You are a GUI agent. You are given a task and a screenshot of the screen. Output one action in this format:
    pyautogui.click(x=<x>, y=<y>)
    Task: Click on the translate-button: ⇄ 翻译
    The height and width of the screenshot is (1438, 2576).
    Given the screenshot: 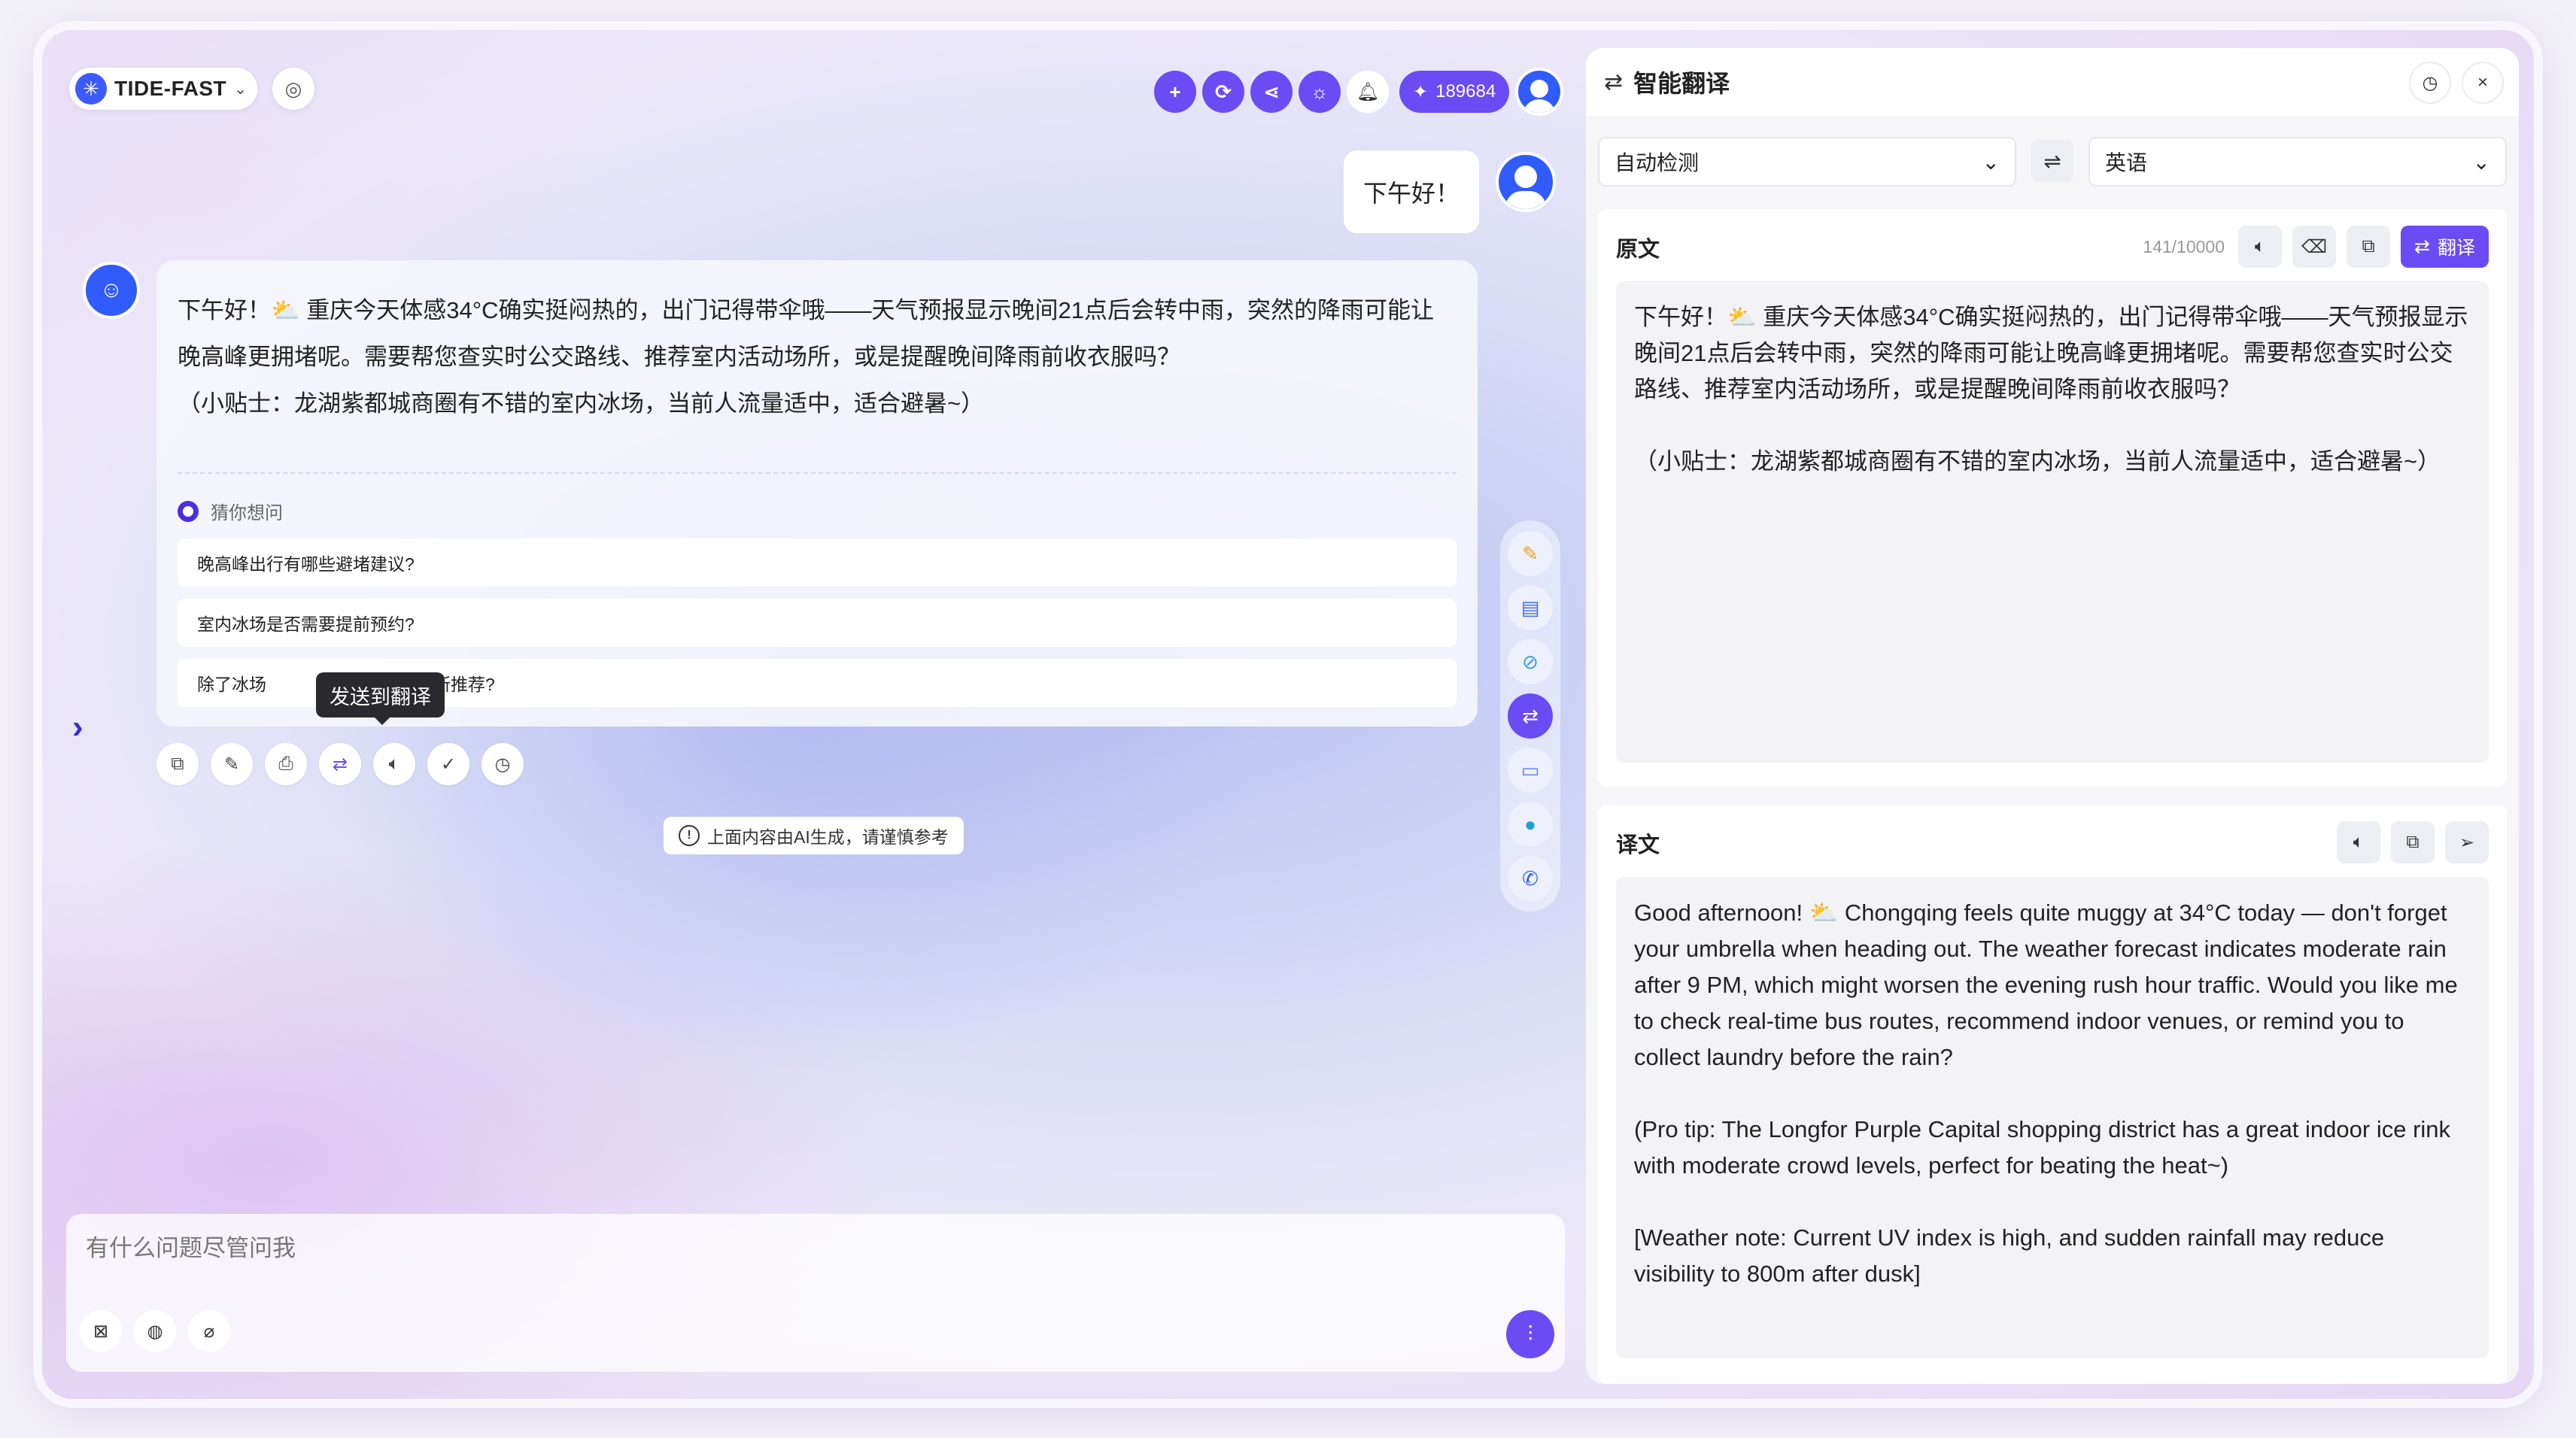 What is the action you would take?
    pyautogui.click(x=2445, y=247)
    